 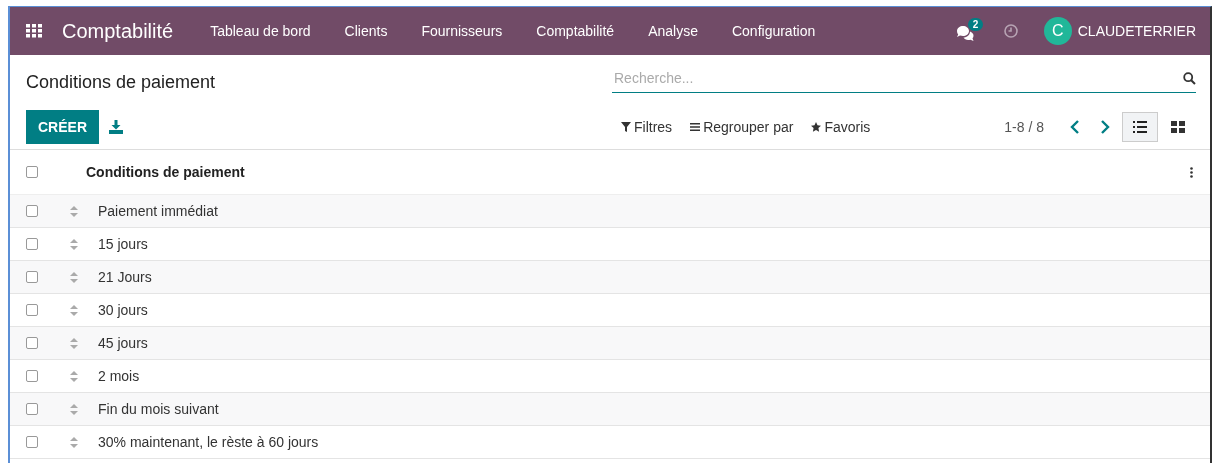 I want to click on menu-item: Clients, so click(x=366, y=31).